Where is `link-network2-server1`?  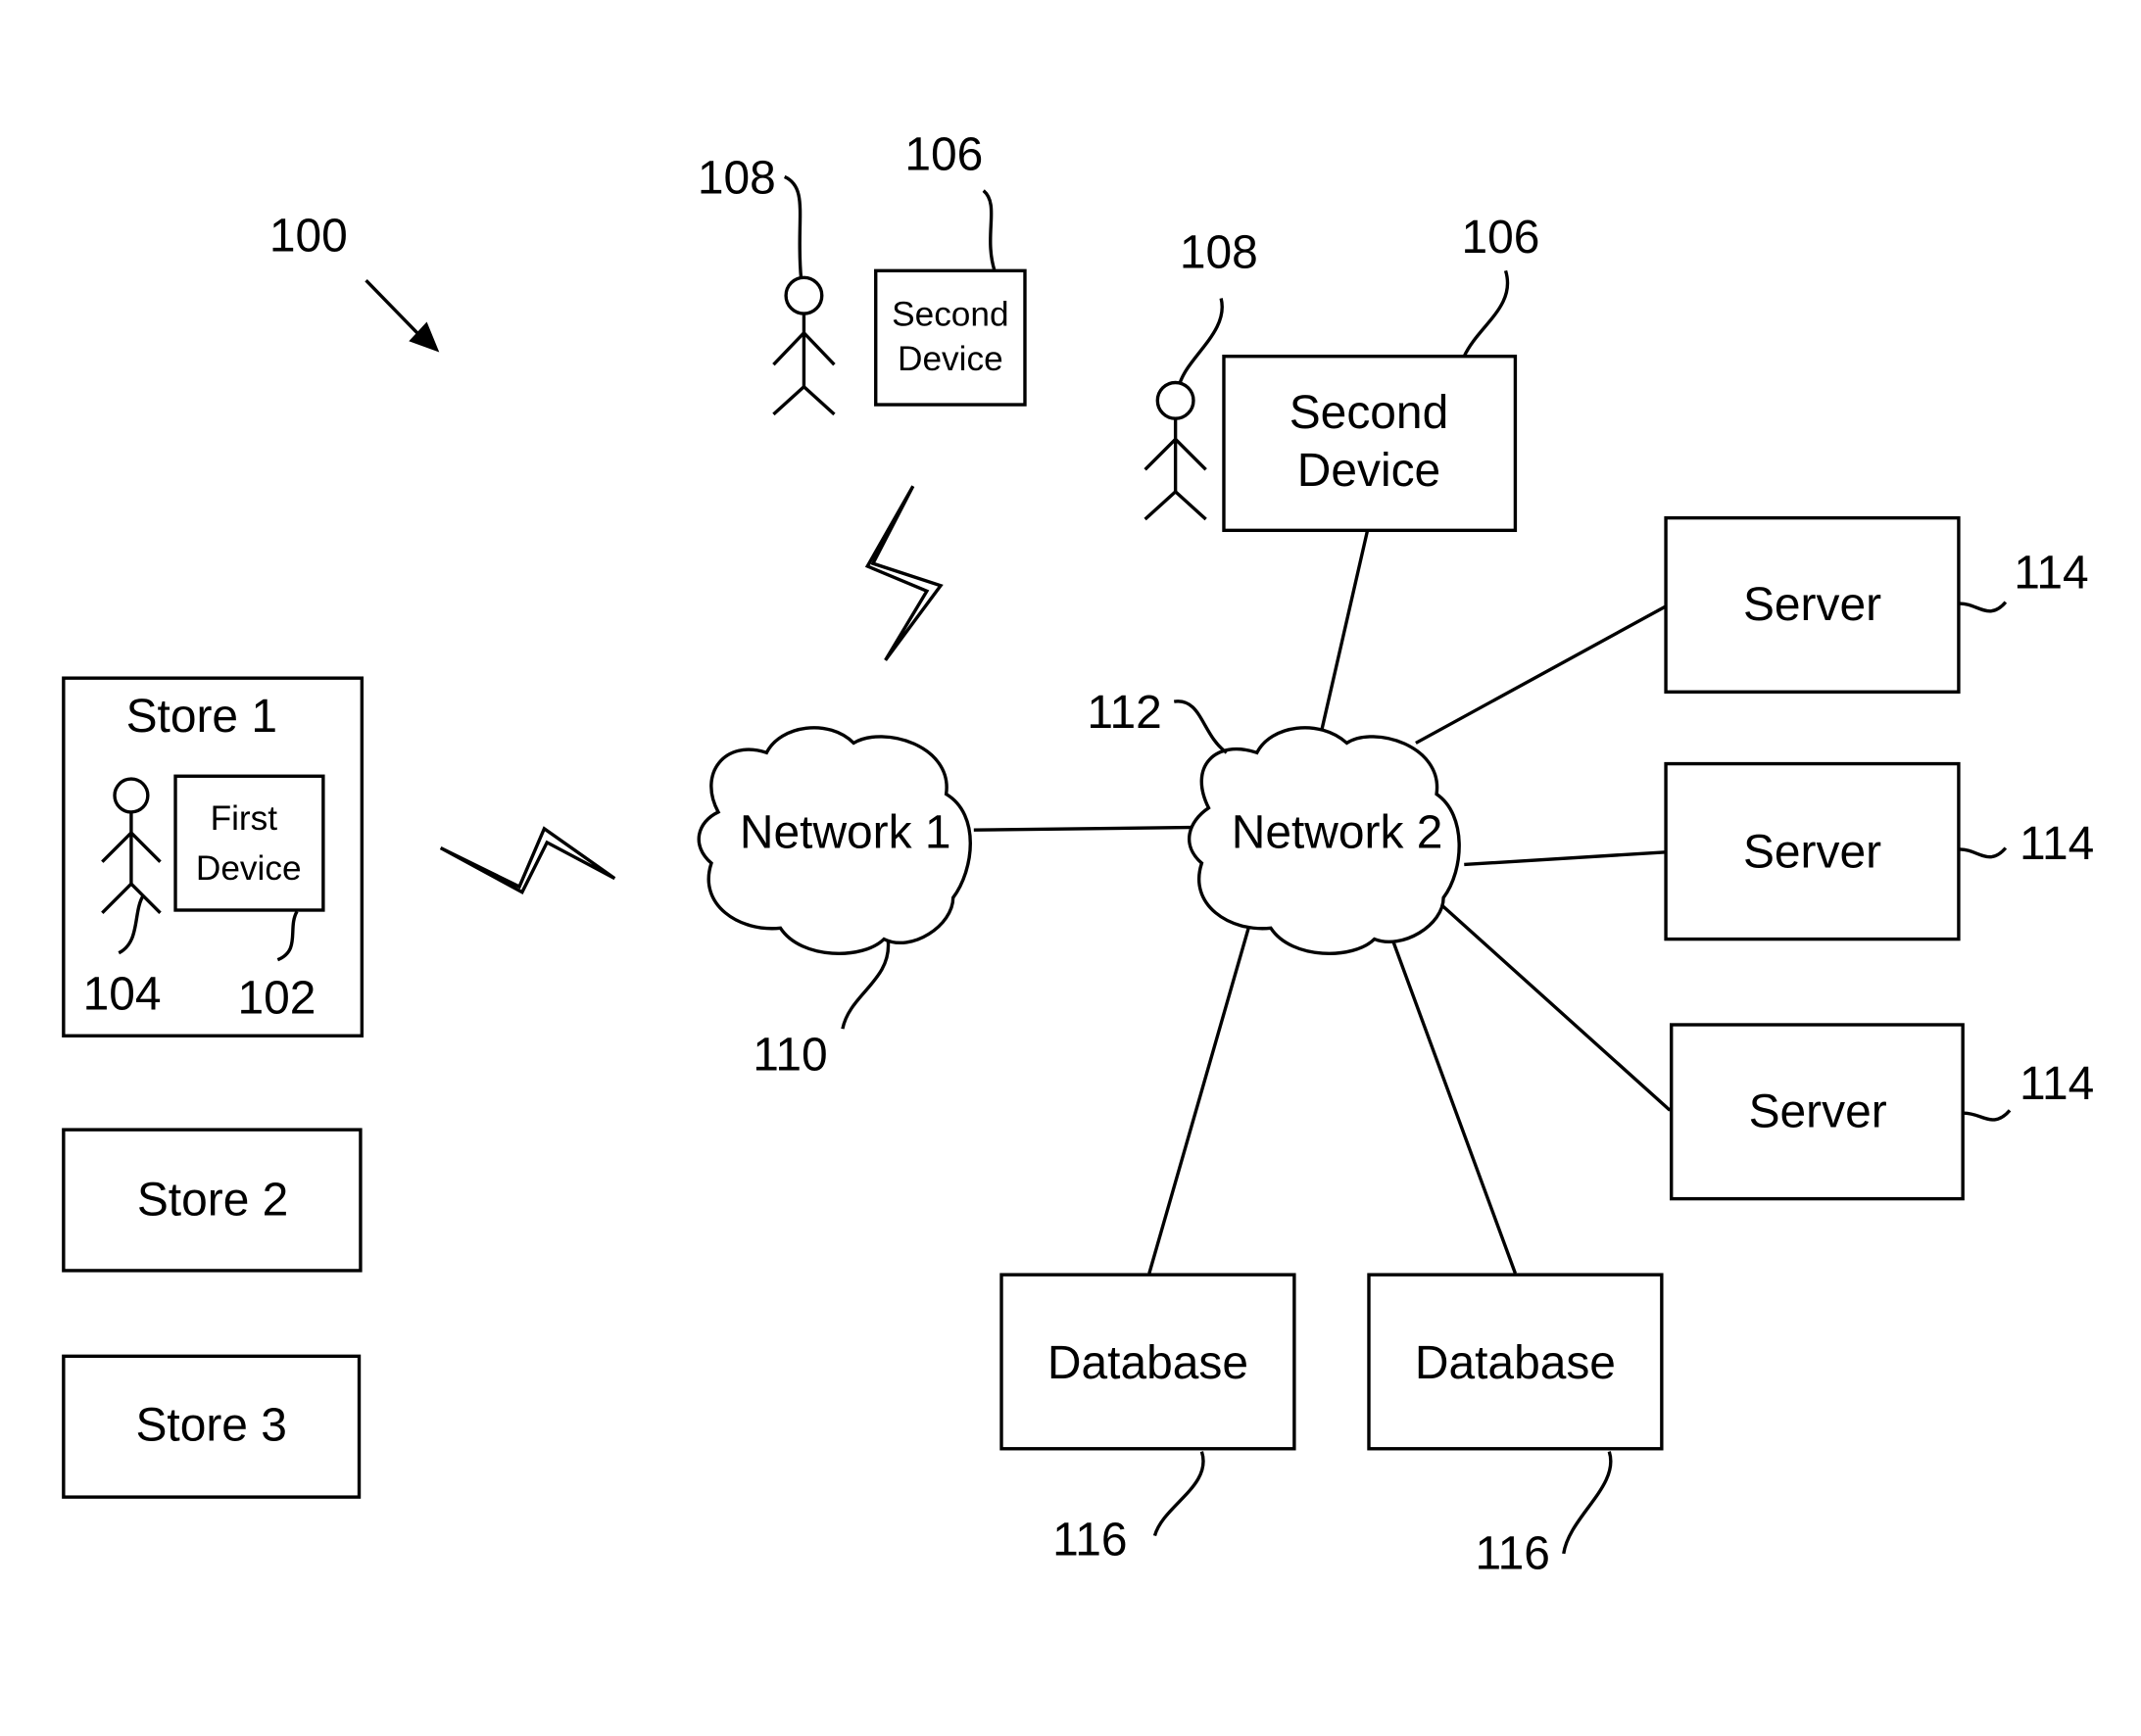 link-network2-server1 is located at coordinates (1541, 675).